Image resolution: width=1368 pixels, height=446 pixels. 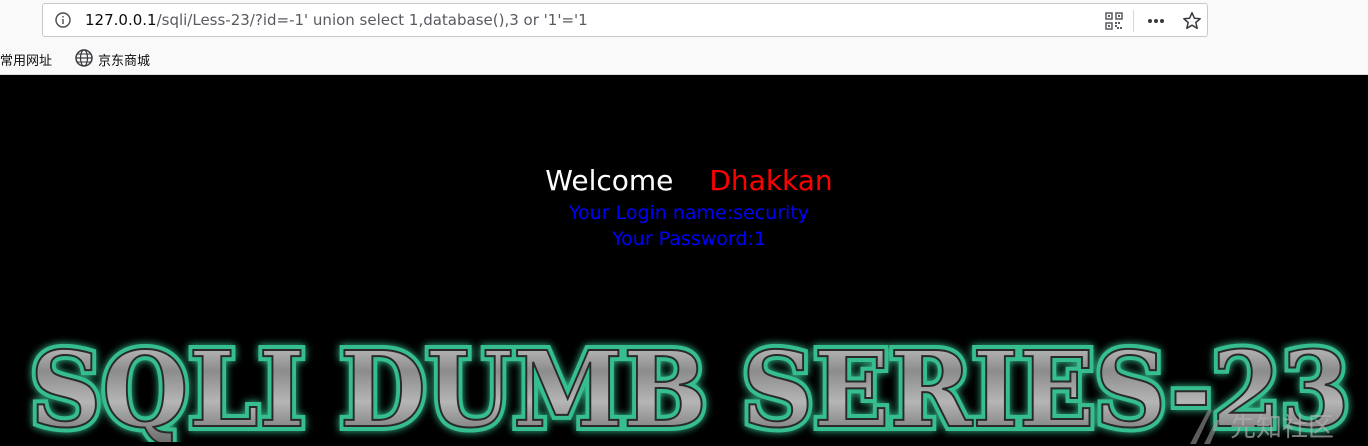 What do you see at coordinates (124, 61) in the screenshot?
I see `bookmark-jd-mall-label: 京东商城` at bounding box center [124, 61].